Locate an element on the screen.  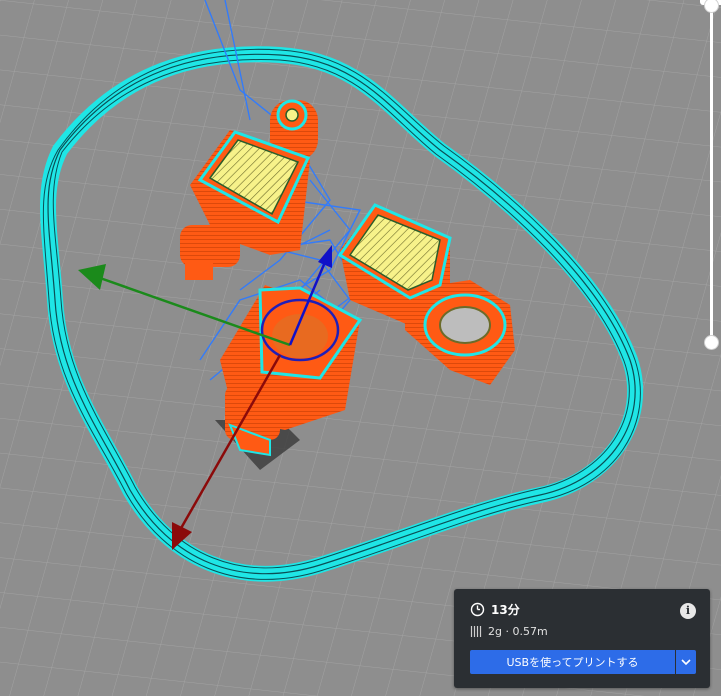
material-usage-row: 2g · 0.57m is located at coordinates (509, 631).